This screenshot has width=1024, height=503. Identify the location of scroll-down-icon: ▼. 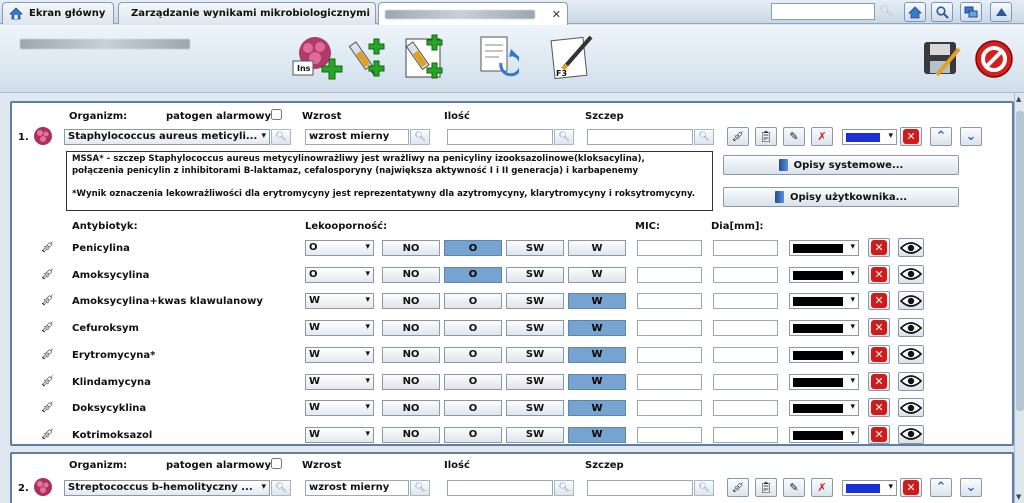
(1018, 497).